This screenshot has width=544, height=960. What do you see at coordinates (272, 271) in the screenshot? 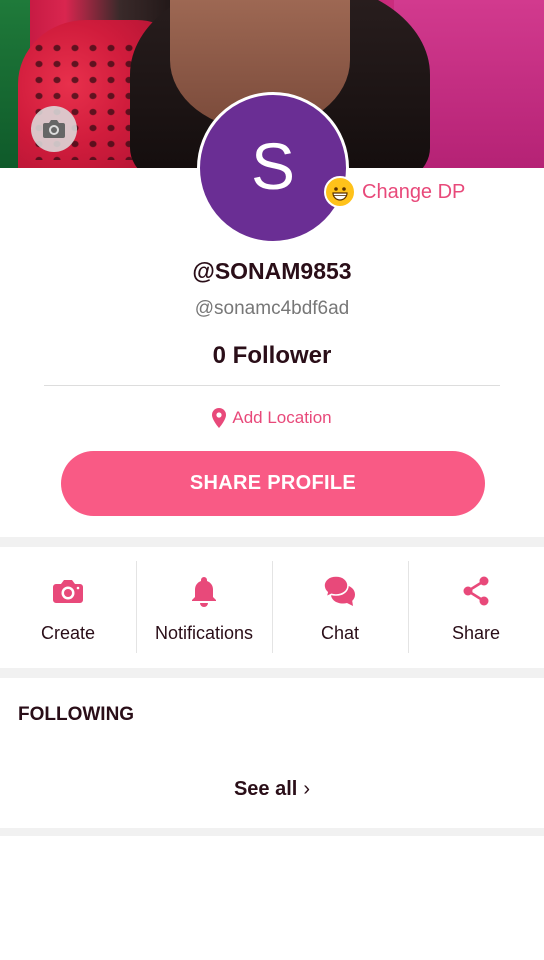
I see `profile-username: @SONAM9853` at bounding box center [272, 271].